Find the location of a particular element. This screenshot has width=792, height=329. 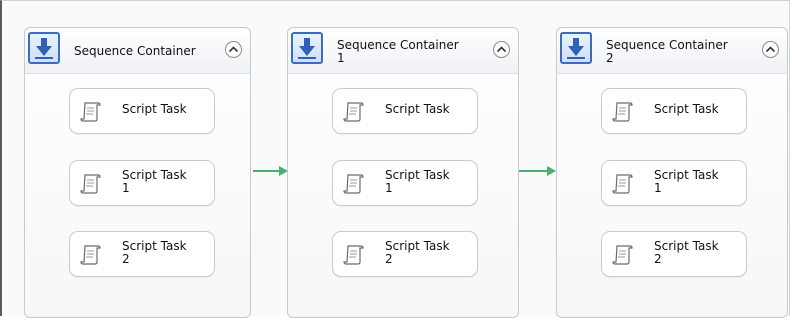

container-title: Sequence Container 1 is located at coordinates (398, 51).